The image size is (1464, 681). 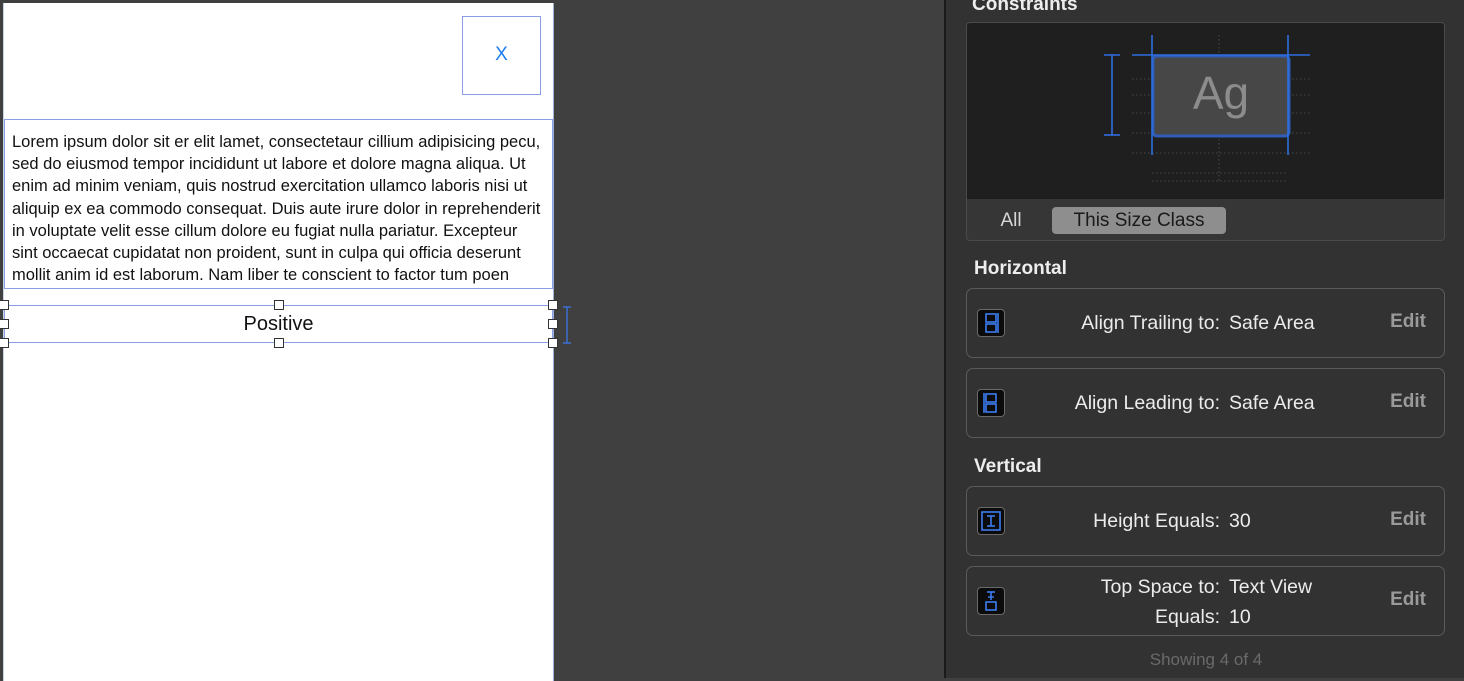 What do you see at coordinates (4, 305) in the screenshot?
I see `resize-handle-top-left` at bounding box center [4, 305].